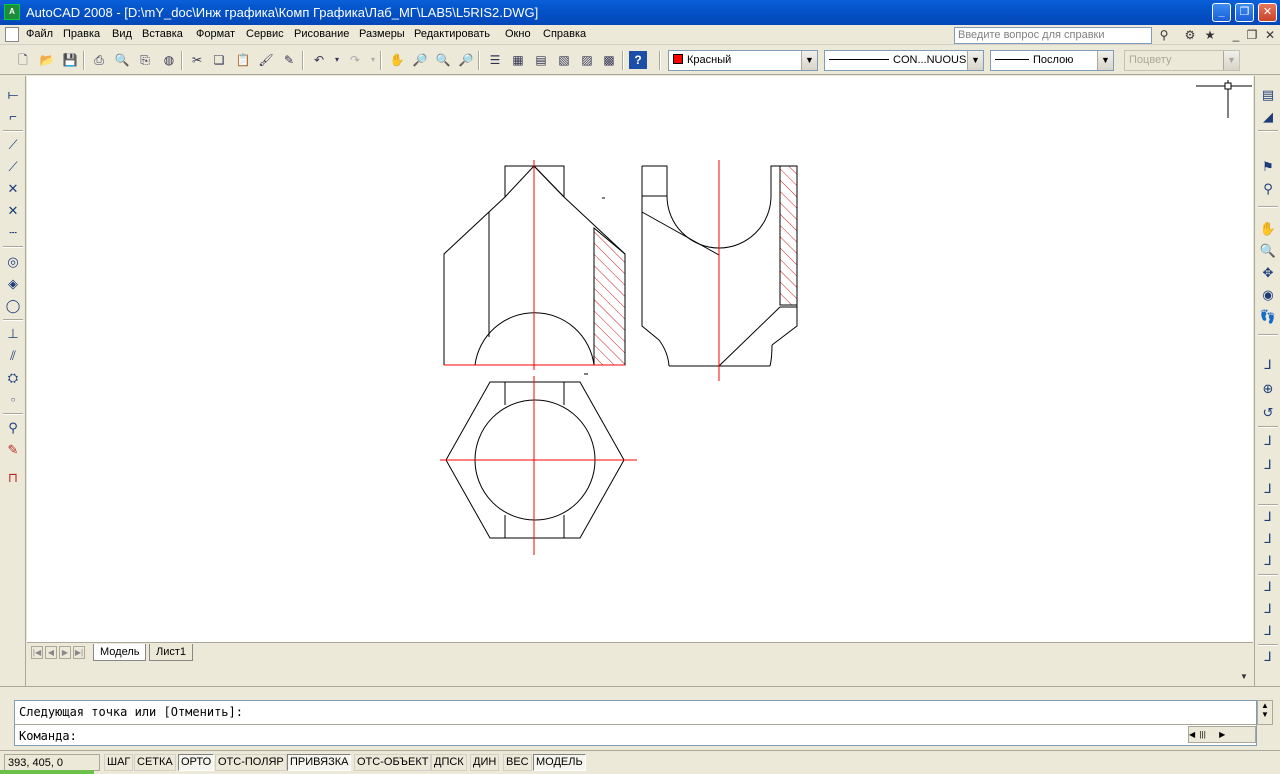  What do you see at coordinates (443, 60) in the screenshot?
I see `zoom-window-icon: 🔍` at bounding box center [443, 60].